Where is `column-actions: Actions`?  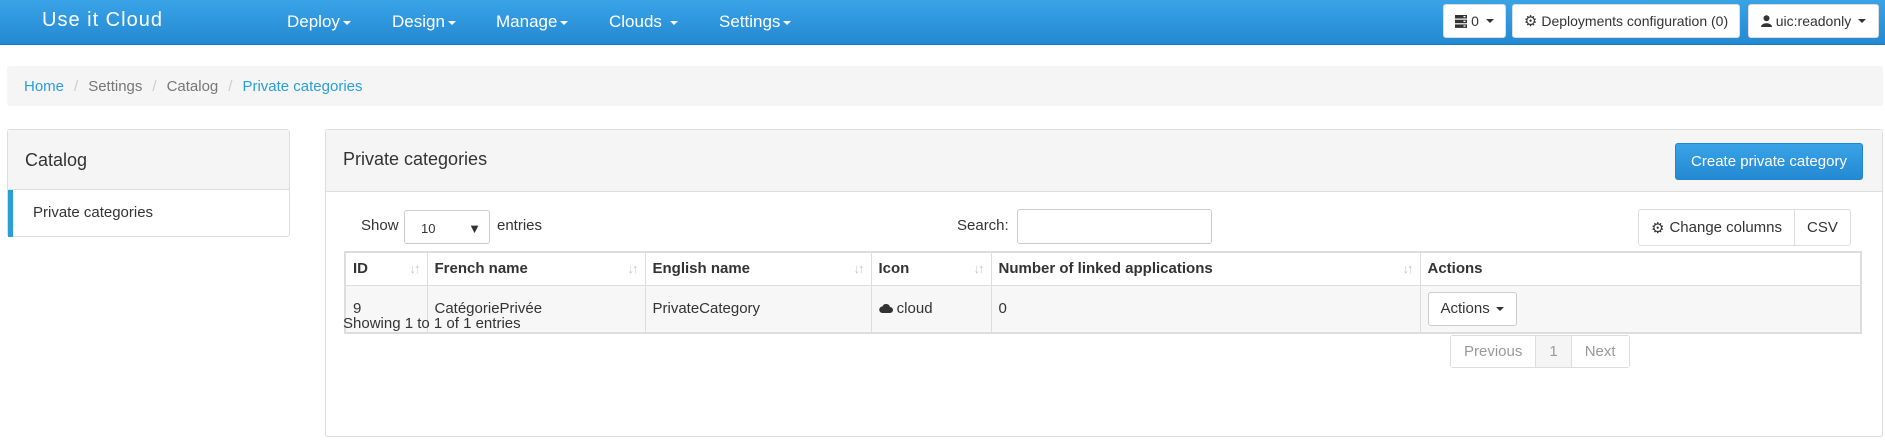 column-actions: Actions is located at coordinates (1640, 268).